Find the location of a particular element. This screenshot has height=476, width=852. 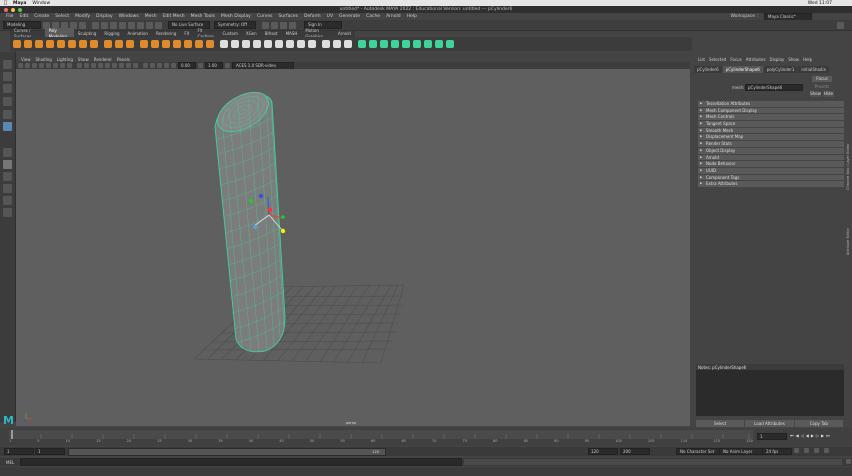

attr-section: Render Stats is located at coordinates (771, 144).